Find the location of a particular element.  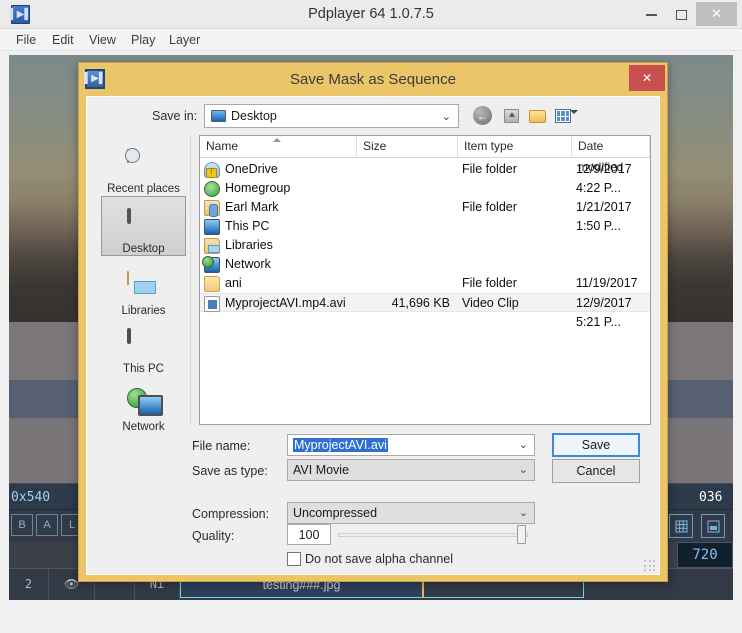

image-icon is located at coordinates (713, 526).